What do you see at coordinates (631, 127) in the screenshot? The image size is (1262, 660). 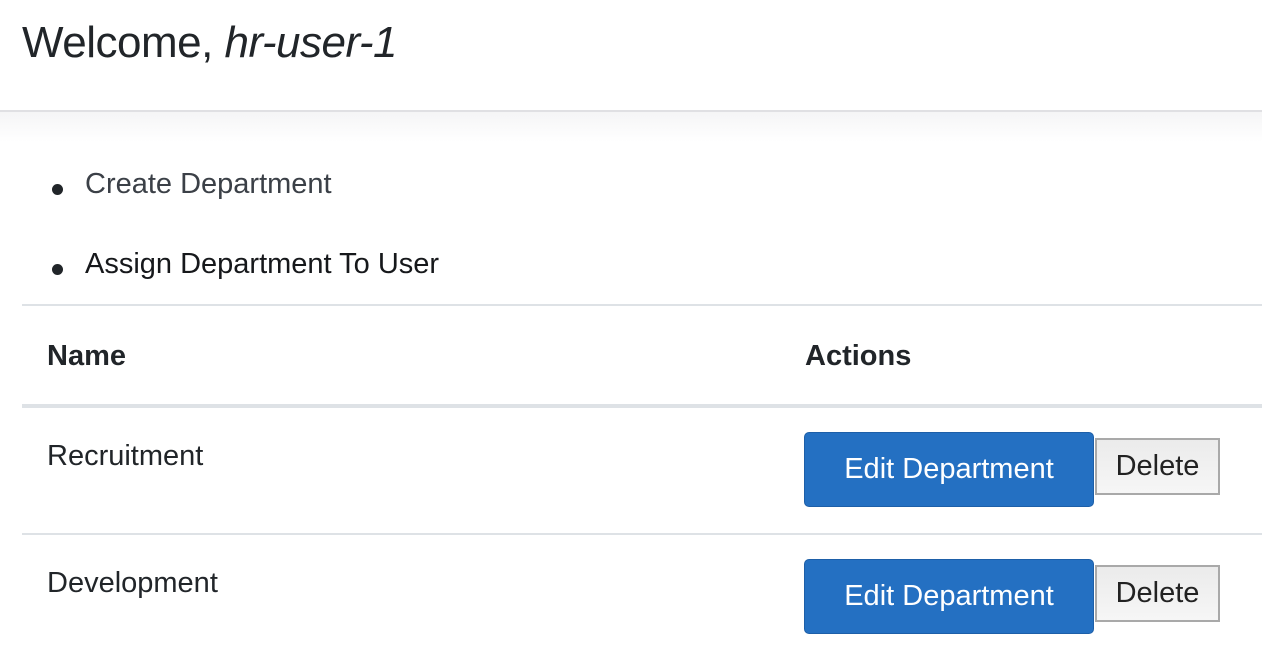 I see `header-shadow` at bounding box center [631, 127].